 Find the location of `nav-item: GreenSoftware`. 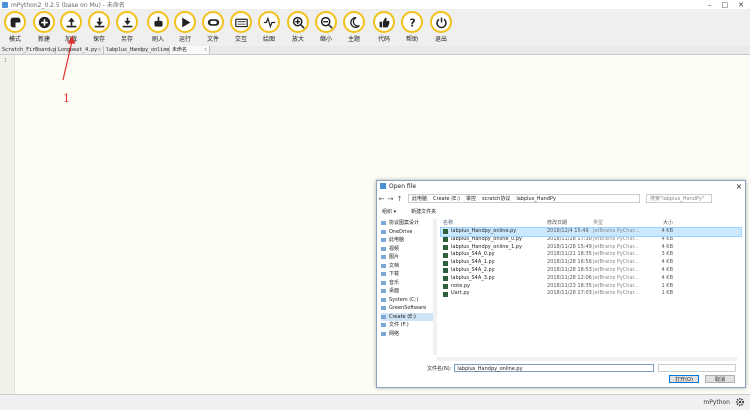

nav-item: GreenSoftware is located at coordinates (407, 308).